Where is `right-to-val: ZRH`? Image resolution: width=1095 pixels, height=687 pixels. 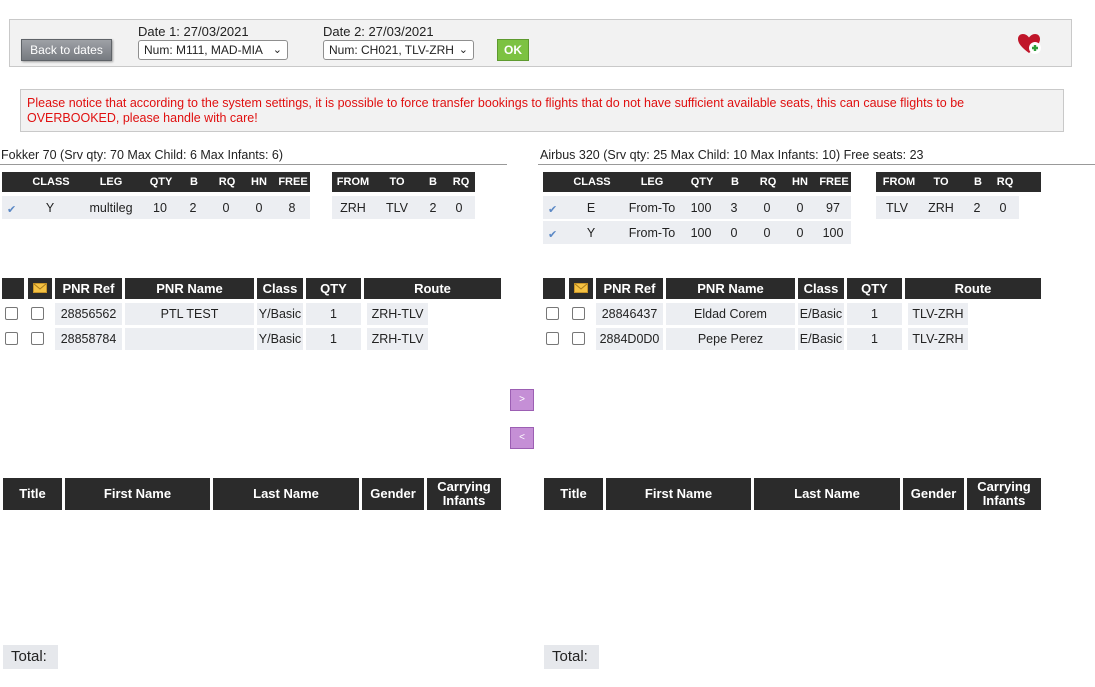
right-to-val: ZRH is located at coordinates (941, 208).